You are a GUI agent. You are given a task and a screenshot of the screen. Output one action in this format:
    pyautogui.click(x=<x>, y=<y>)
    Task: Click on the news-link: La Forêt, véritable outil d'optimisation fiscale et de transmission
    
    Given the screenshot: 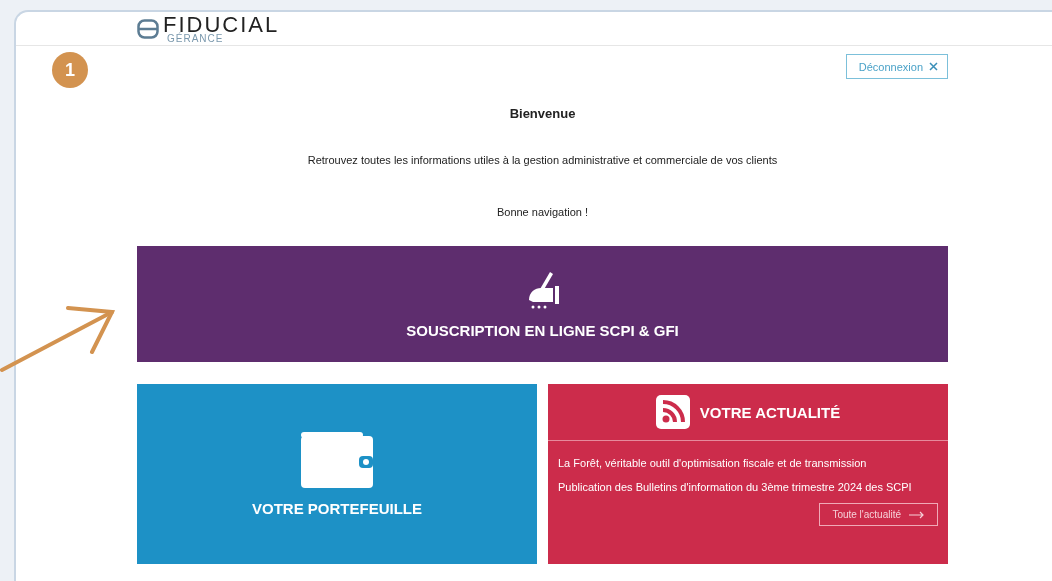 What is the action you would take?
    pyautogui.click(x=748, y=463)
    